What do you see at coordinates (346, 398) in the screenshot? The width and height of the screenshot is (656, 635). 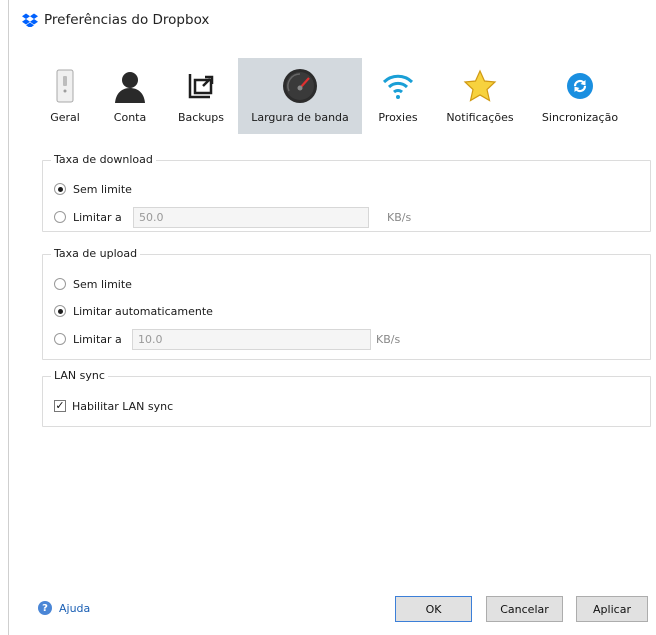 I see `lan-sync-group: LAN sync ✓ Habilitar LAN sync` at bounding box center [346, 398].